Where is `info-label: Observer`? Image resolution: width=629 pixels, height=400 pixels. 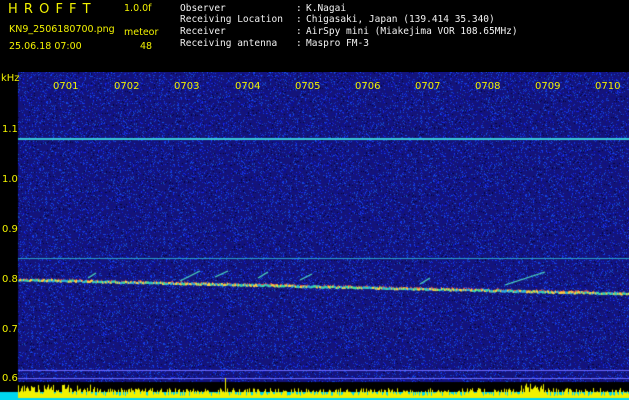
info-label: Observer is located at coordinates (203, 8).